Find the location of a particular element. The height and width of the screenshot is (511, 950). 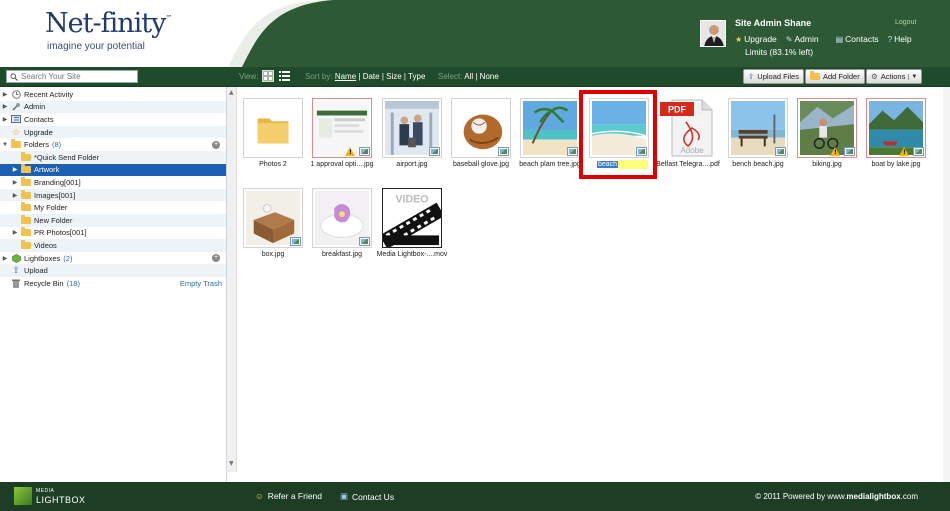

copyright-domain: medialightbox is located at coordinates (873, 496).